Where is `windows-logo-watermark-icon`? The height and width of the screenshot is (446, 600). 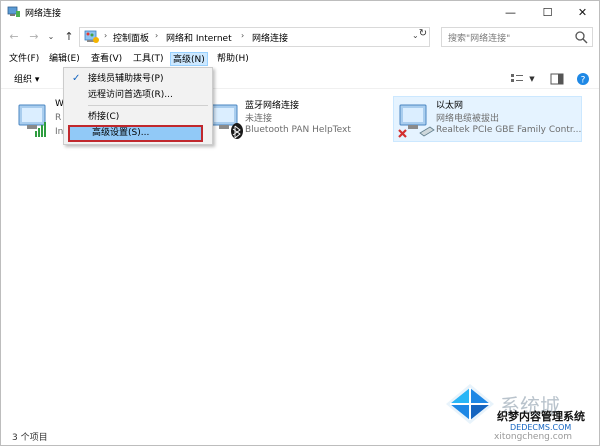 windows-logo-watermark-icon is located at coordinates (470, 404).